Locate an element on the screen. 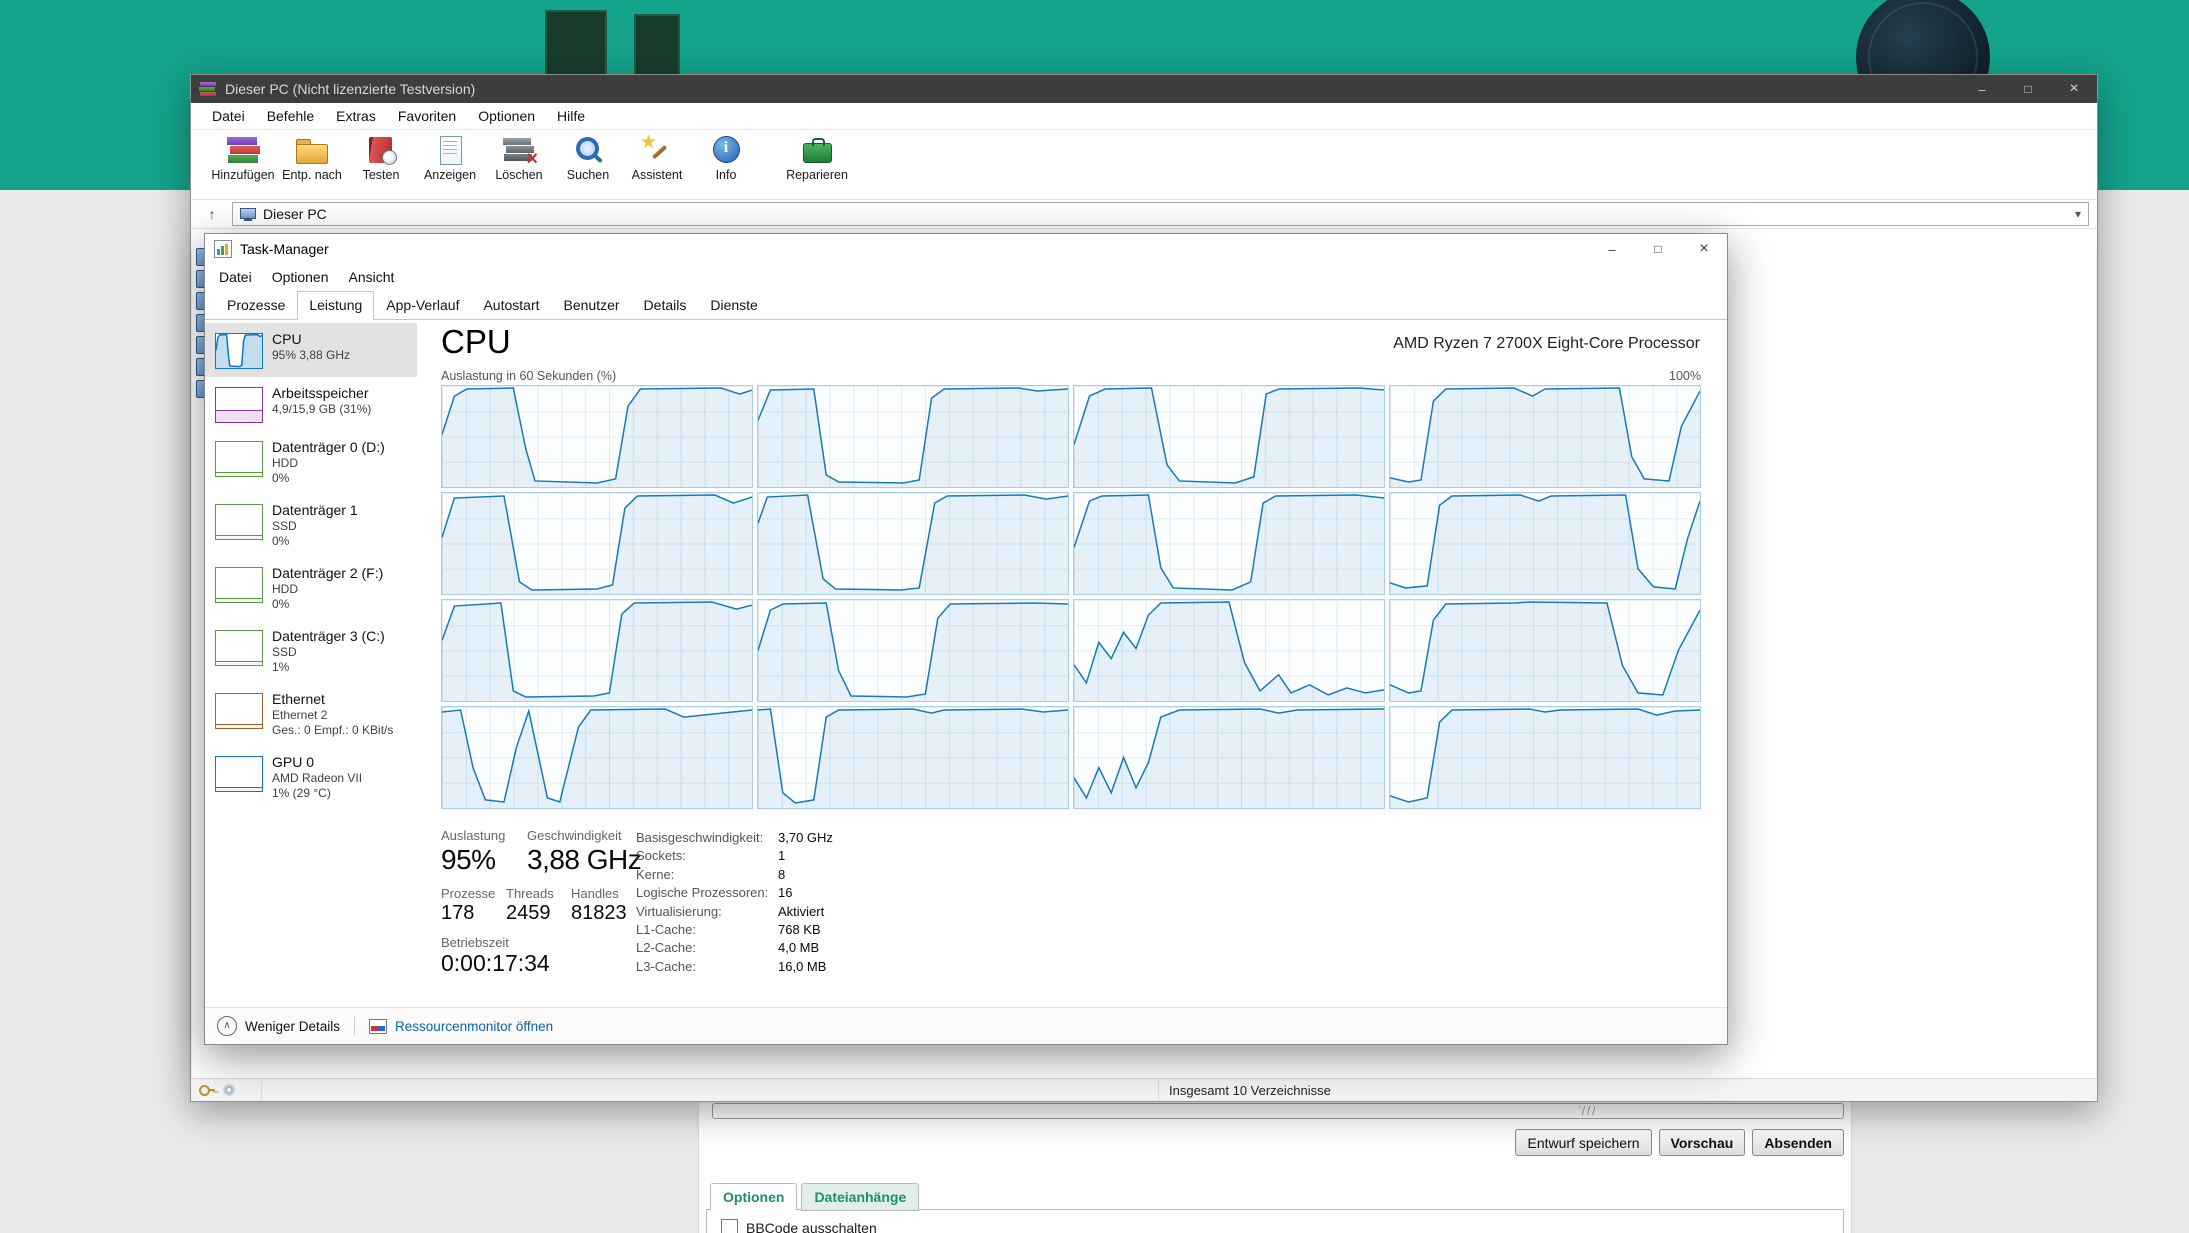  toolbar-suchen: Suchen is located at coordinates (588, 157).